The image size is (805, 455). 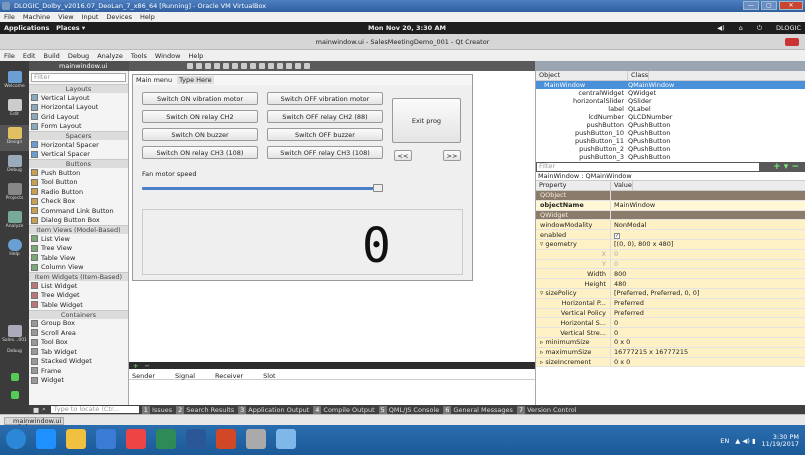 What do you see at coordinates (642, 244) in the screenshot?
I see `property-value: [(0, 0), 800 x 480]` at bounding box center [642, 244].